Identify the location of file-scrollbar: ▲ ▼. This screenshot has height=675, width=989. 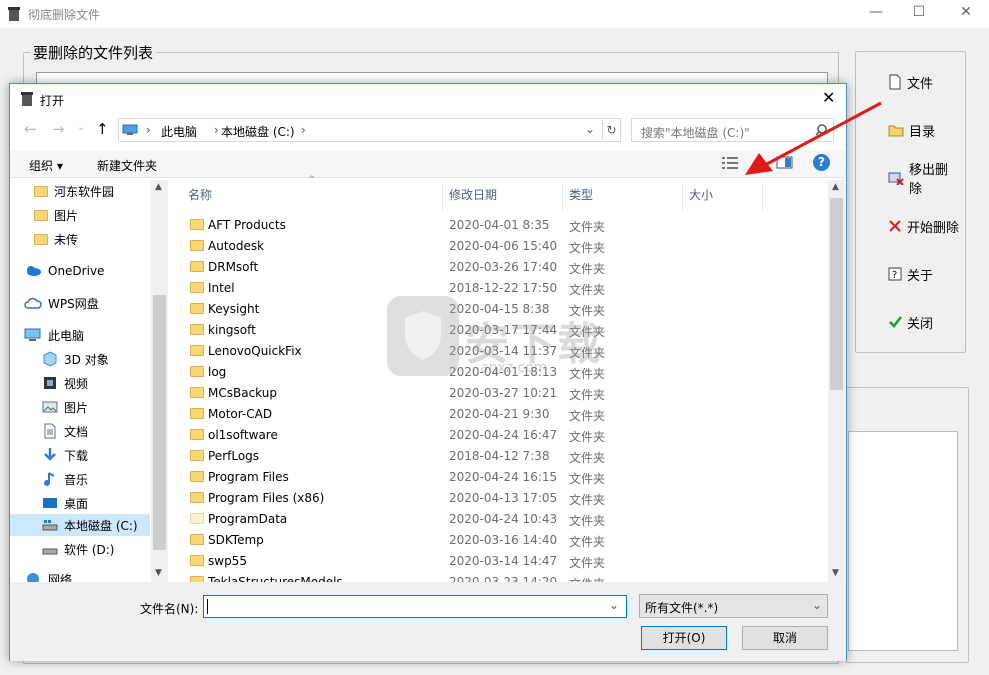
(836, 381).